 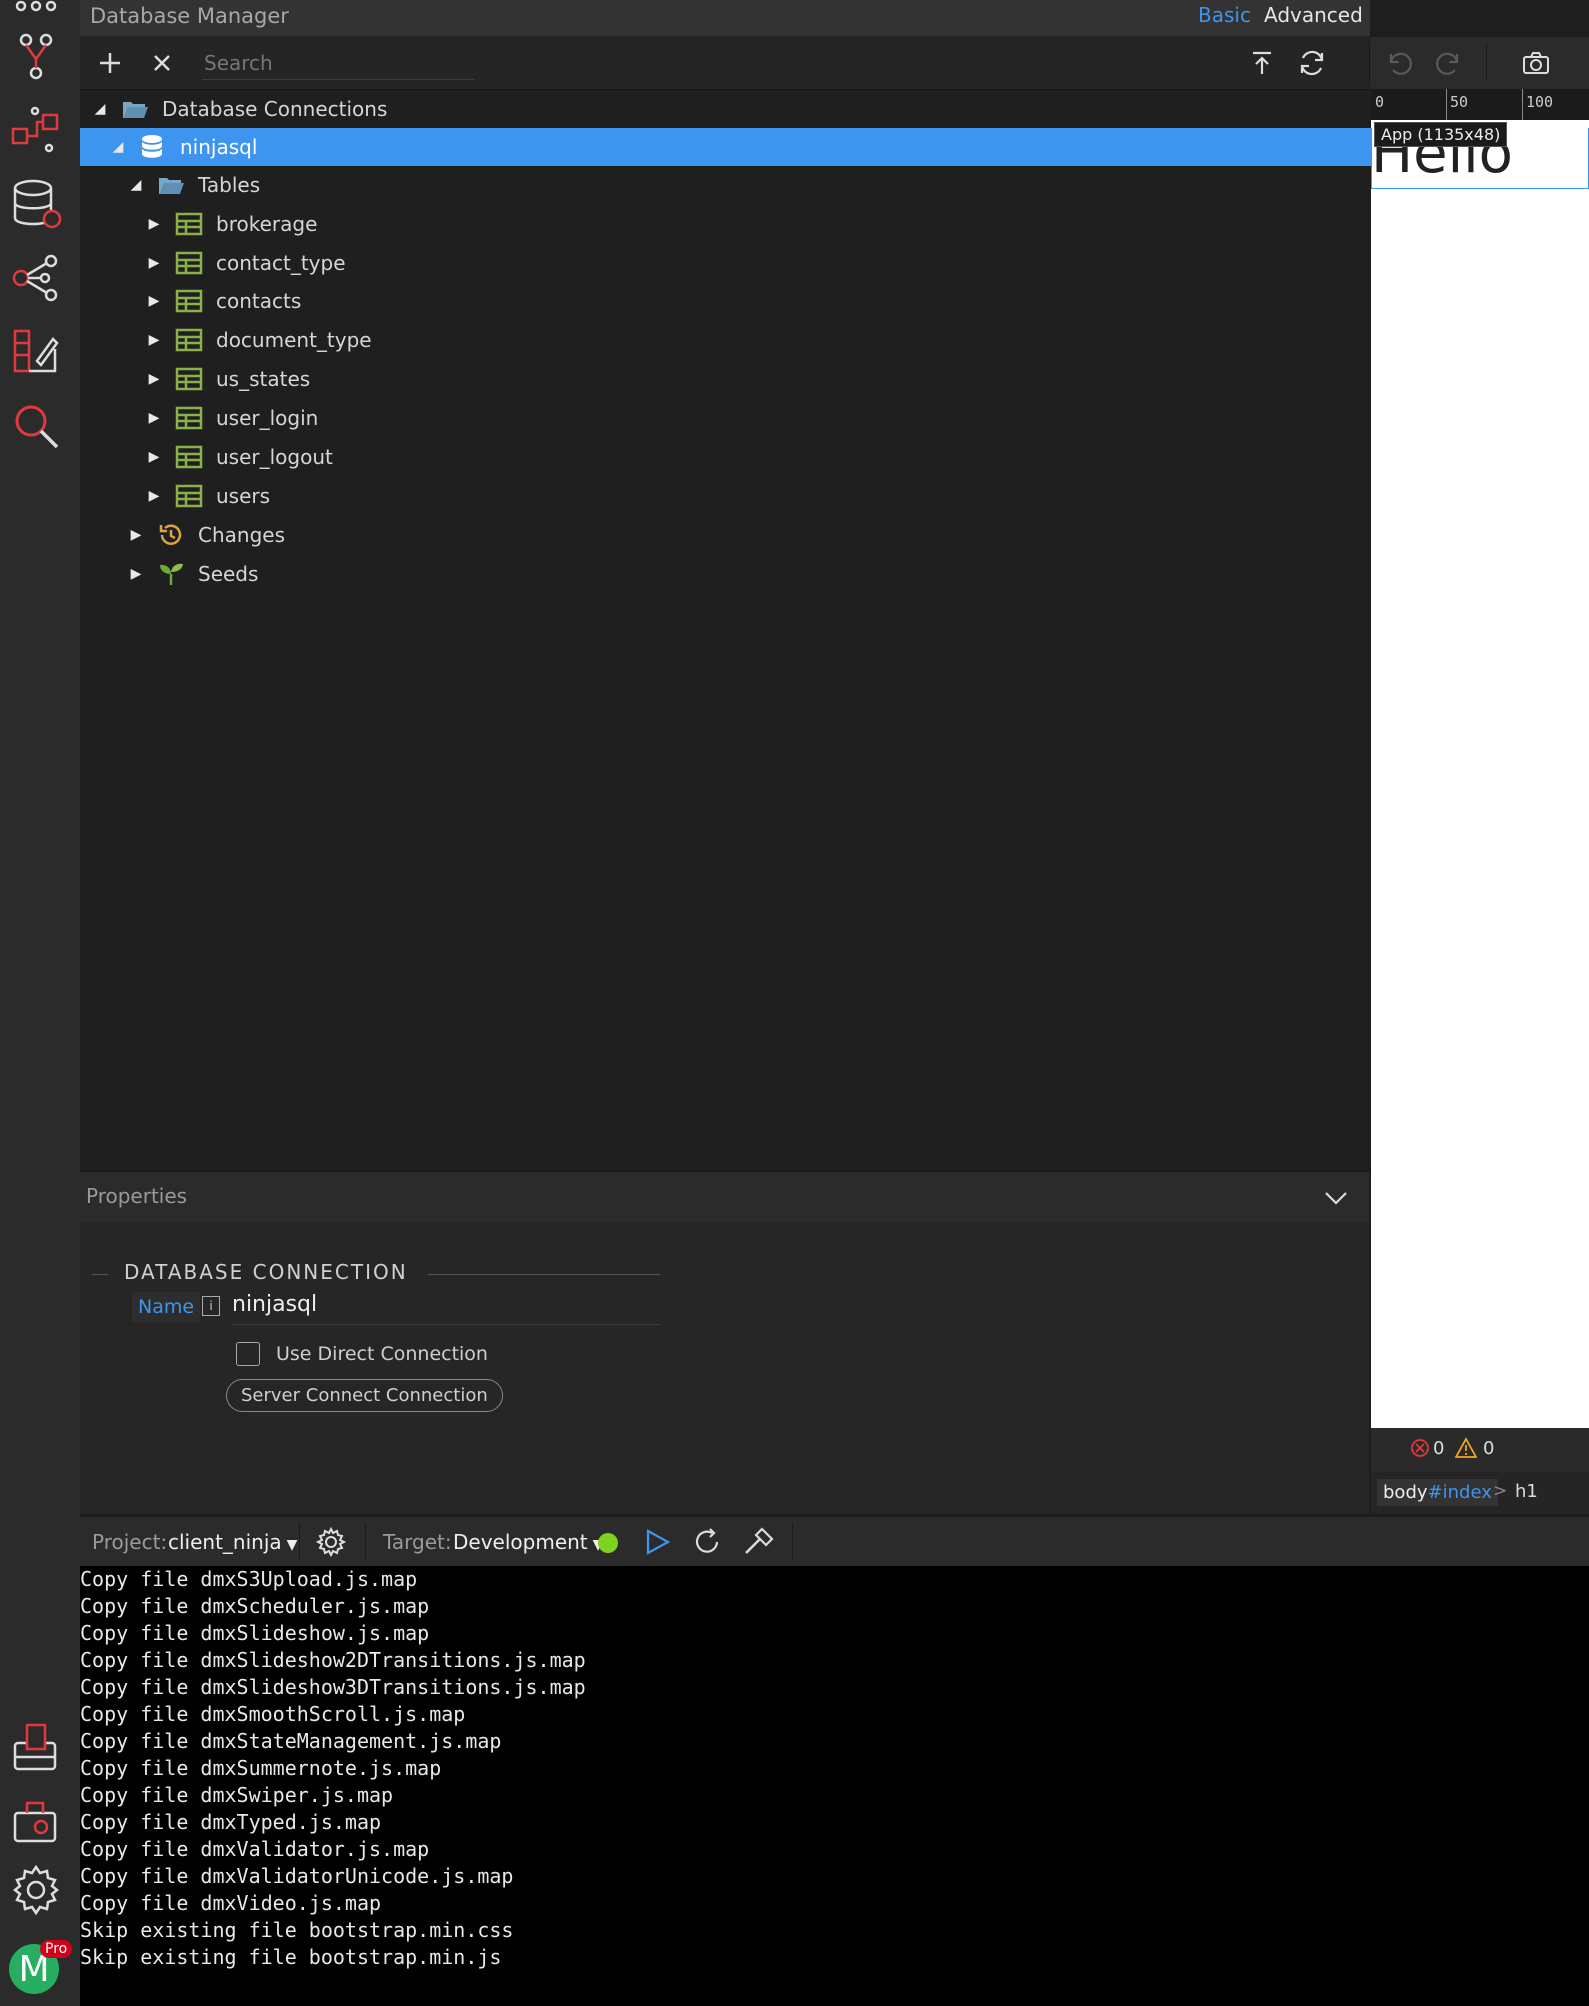 I want to click on screenshot-button, so click(x=1536, y=63).